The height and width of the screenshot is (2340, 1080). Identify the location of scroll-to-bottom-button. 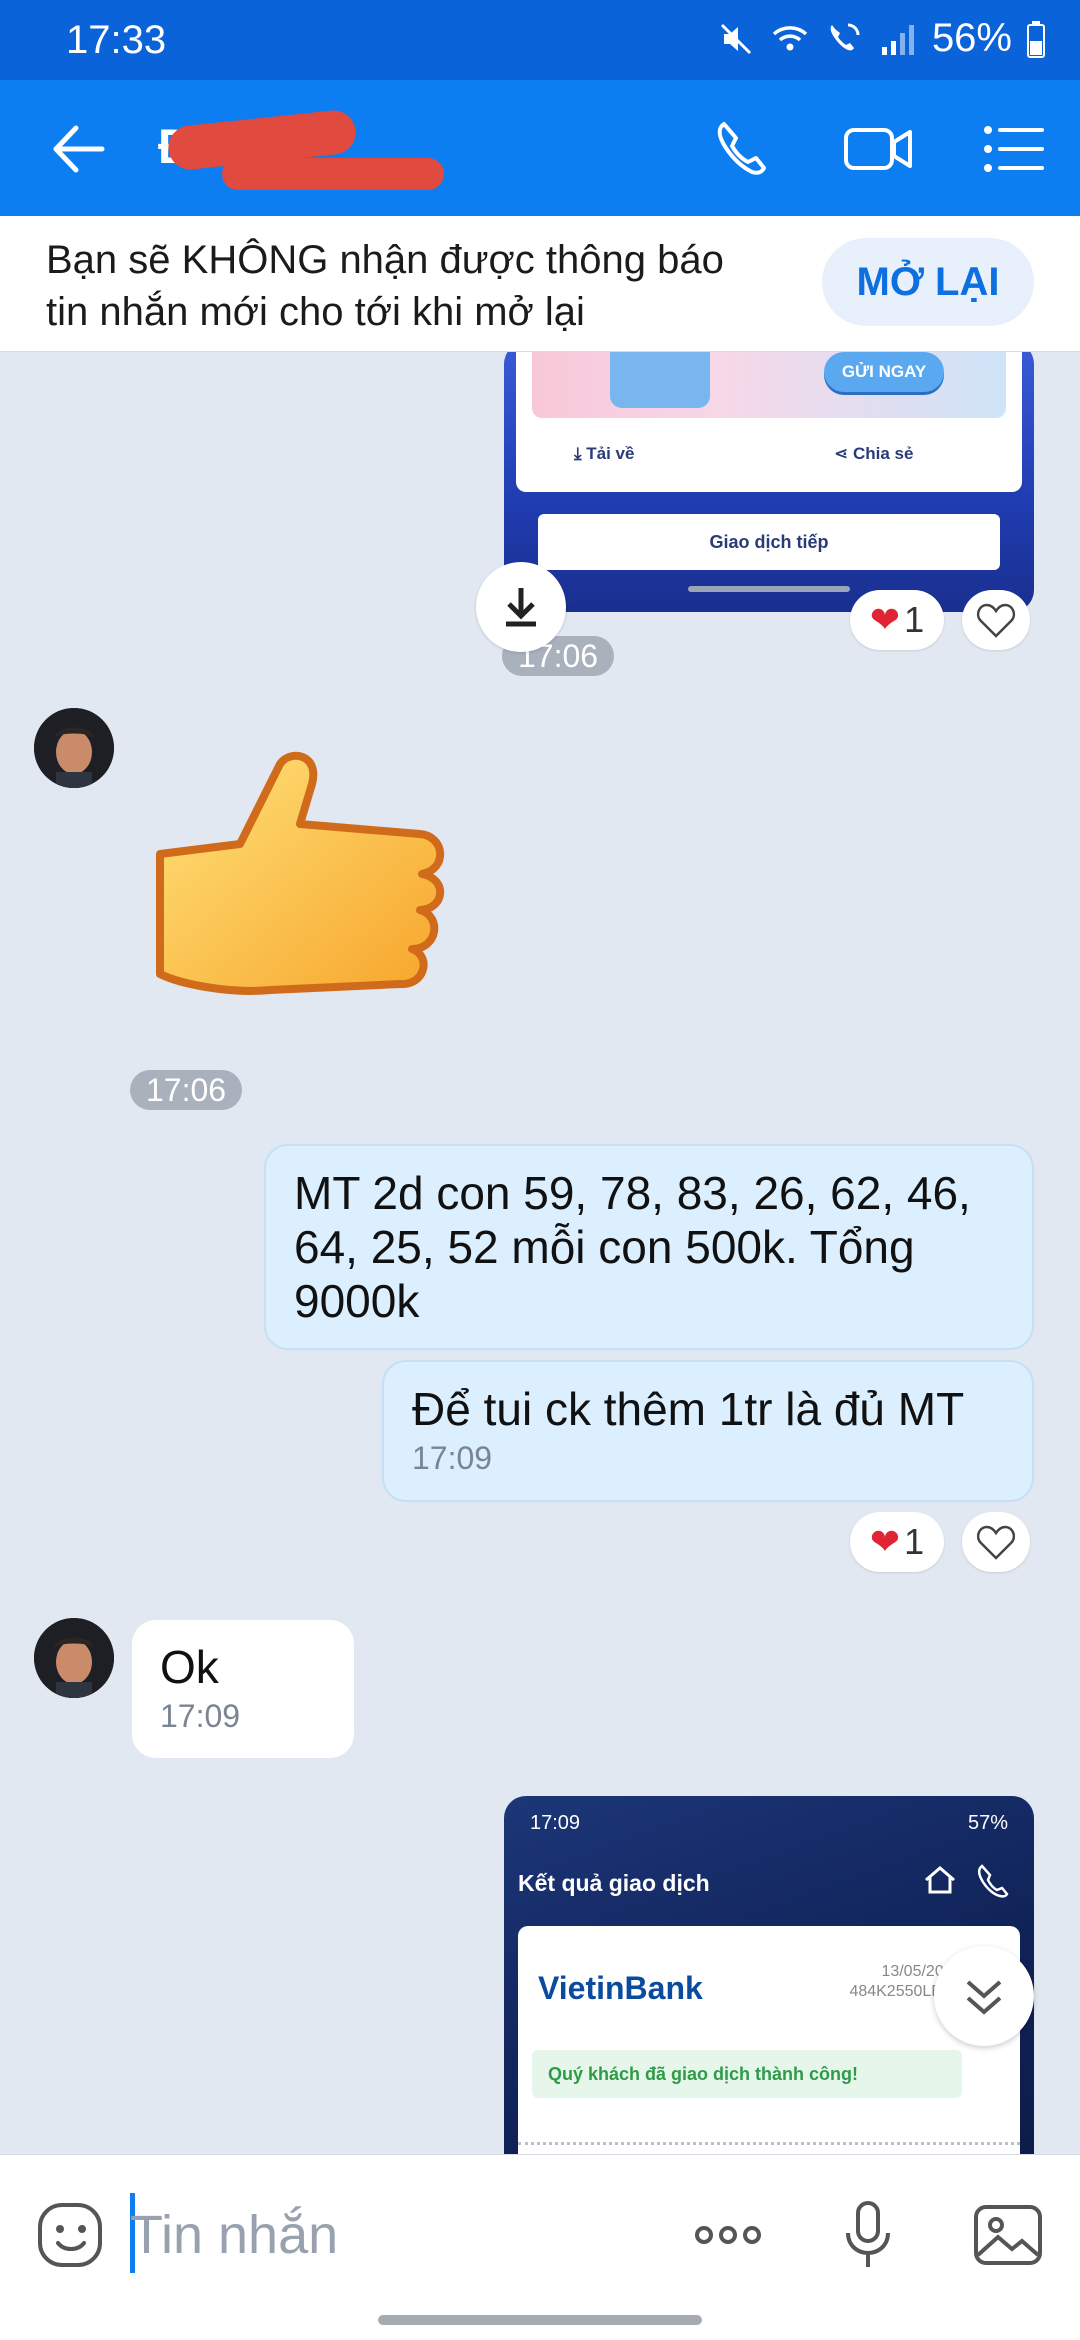
(984, 1996).